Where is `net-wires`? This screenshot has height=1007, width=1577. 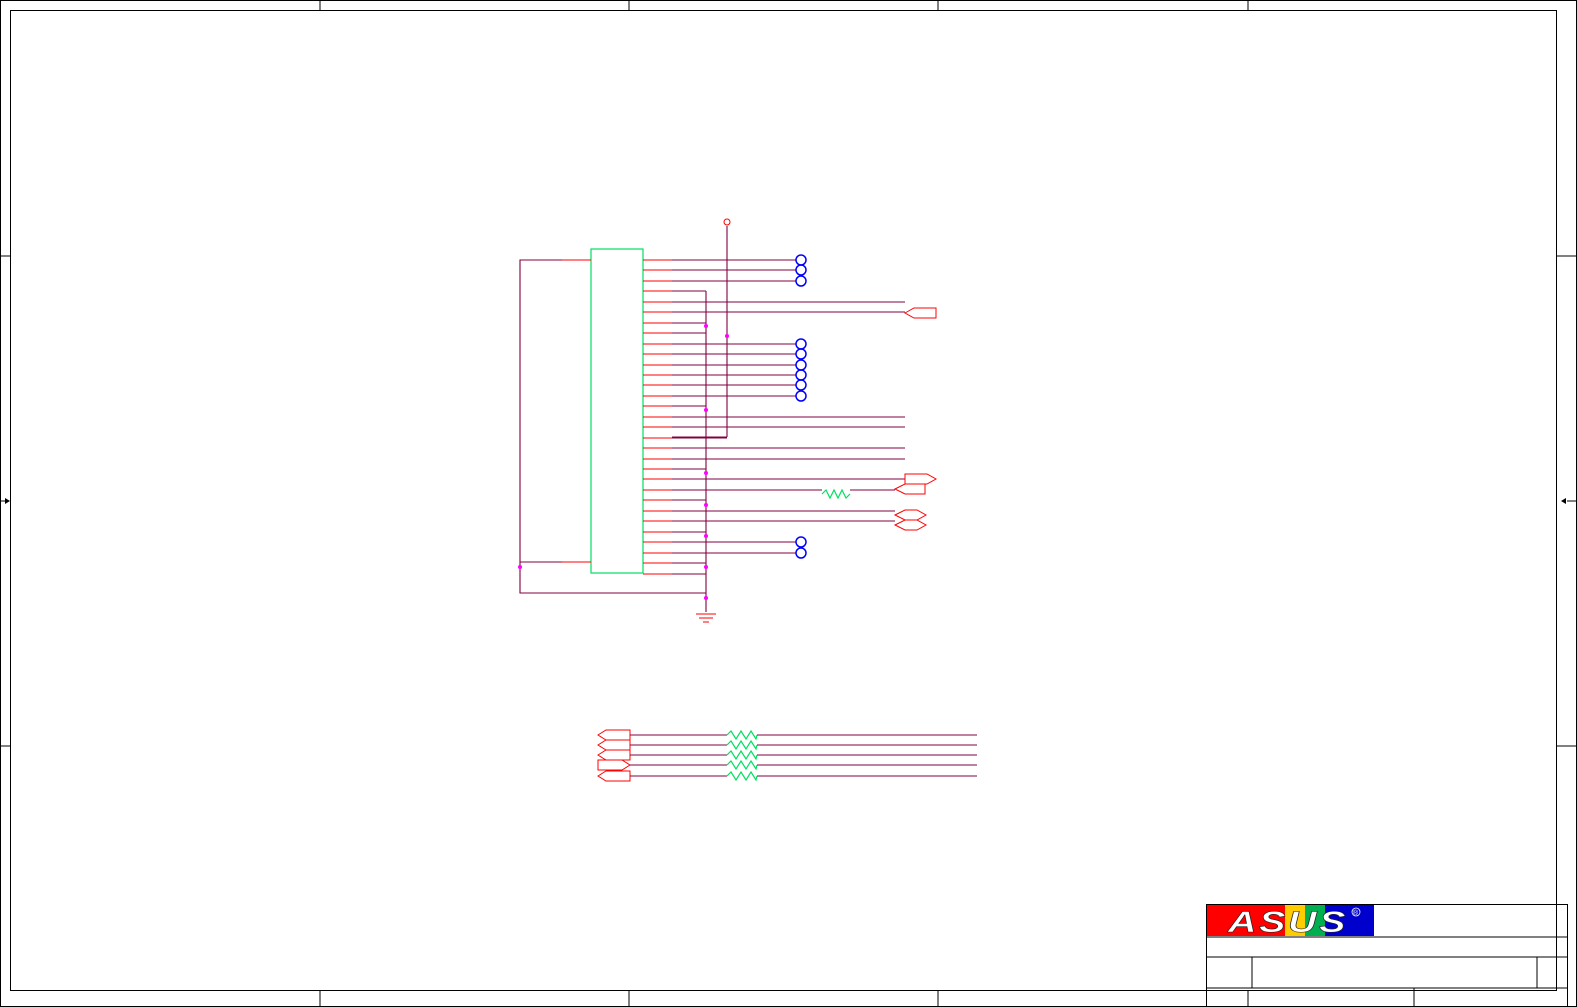
net-wires is located at coordinates (788, 417).